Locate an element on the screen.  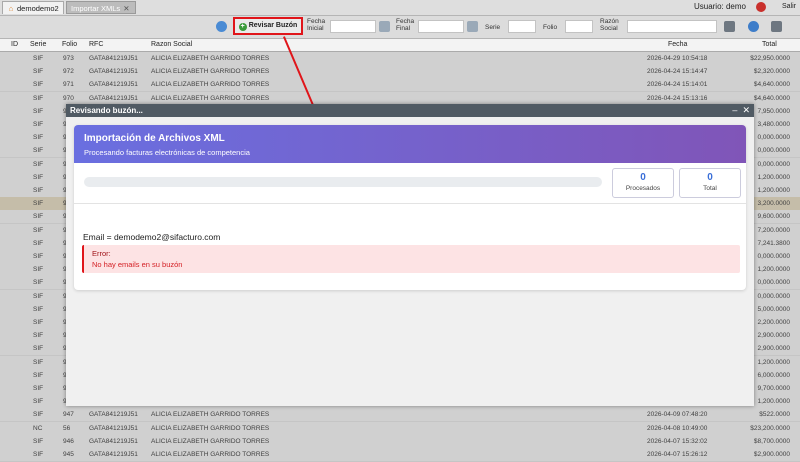
fecha-final-label: Fecha Final is located at coordinates (405, 25).